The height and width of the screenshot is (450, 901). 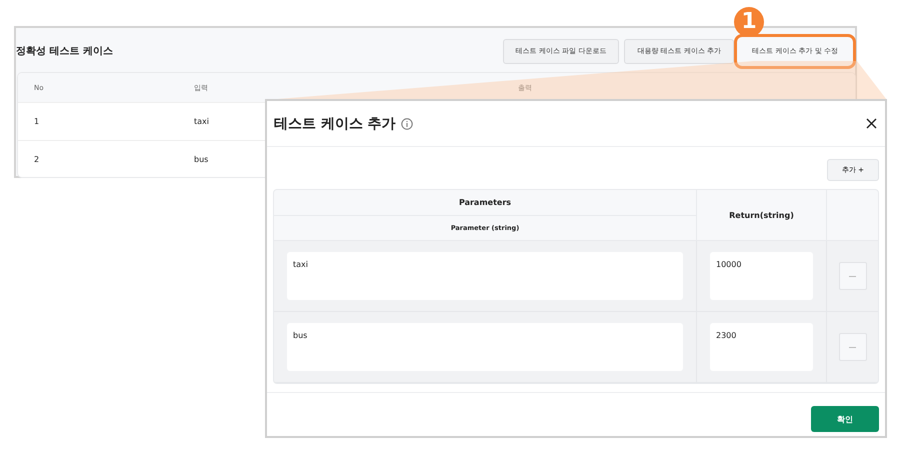 I want to click on table-cell: taxi, so click(x=201, y=121).